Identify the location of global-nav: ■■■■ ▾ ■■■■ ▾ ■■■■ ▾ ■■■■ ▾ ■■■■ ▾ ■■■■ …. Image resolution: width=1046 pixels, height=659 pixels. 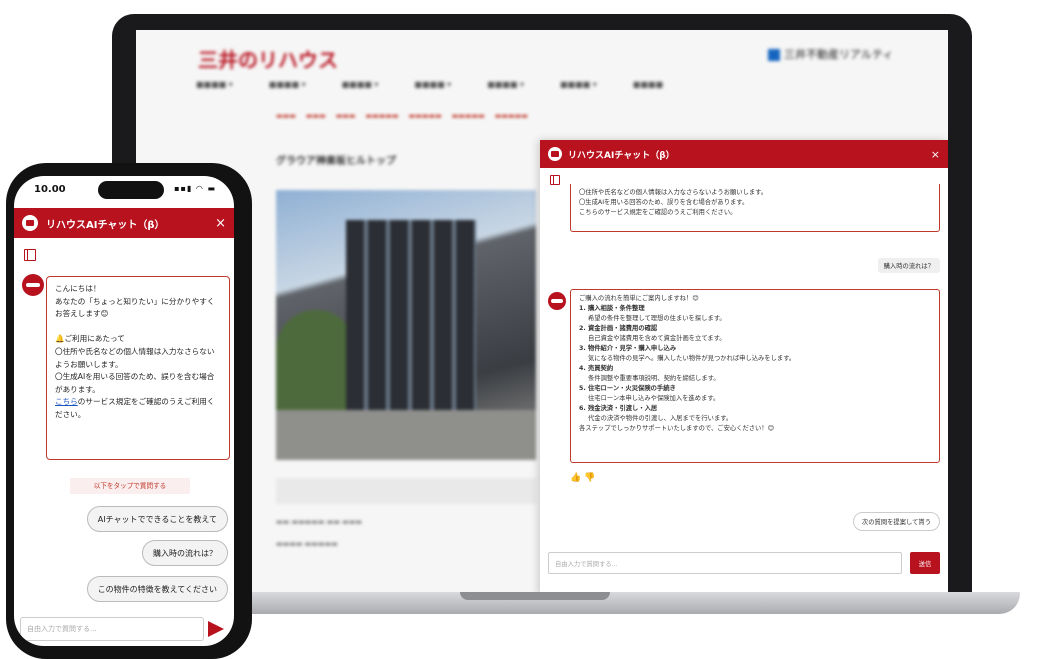
(546, 84).